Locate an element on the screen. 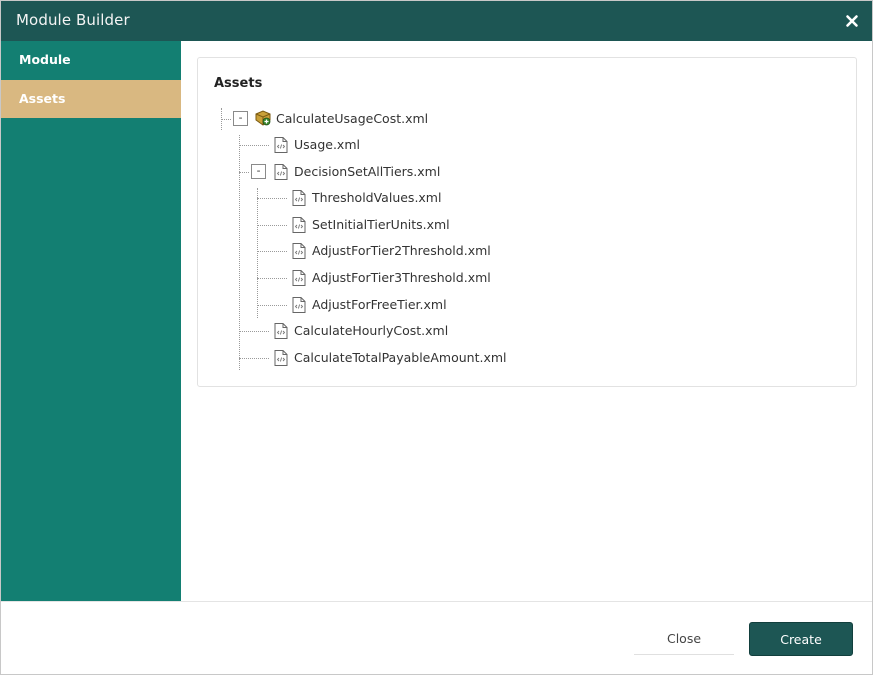 This screenshot has width=873, height=675. create-button: Create is located at coordinates (801, 639).